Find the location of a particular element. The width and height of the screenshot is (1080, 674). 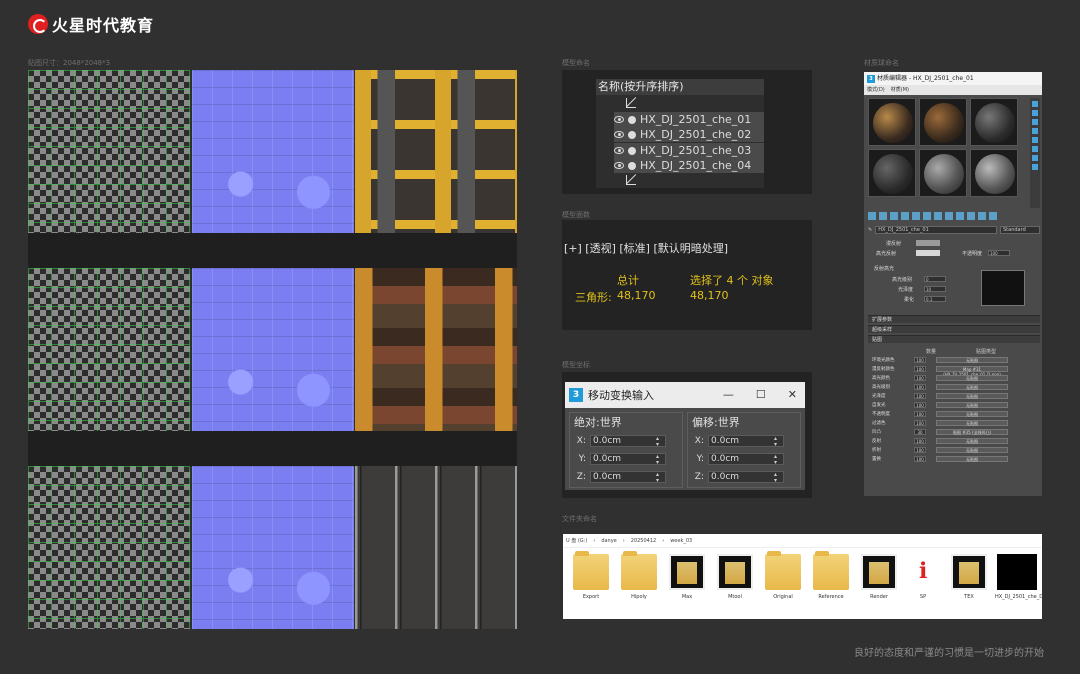

eyedropper-icon: ✎ is located at coordinates (870, 230).